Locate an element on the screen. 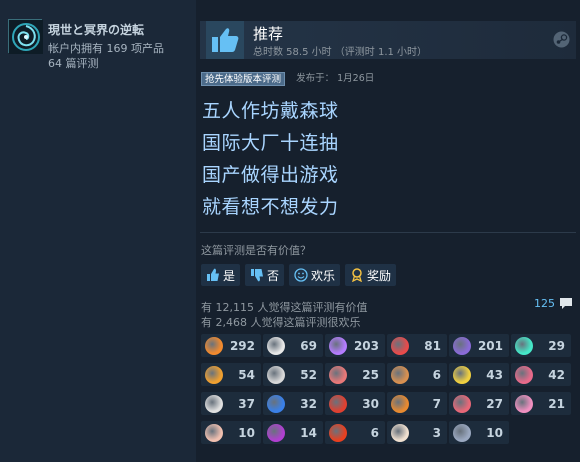 The height and width of the screenshot is (462, 580). award-button: 奖励 is located at coordinates (371, 275).